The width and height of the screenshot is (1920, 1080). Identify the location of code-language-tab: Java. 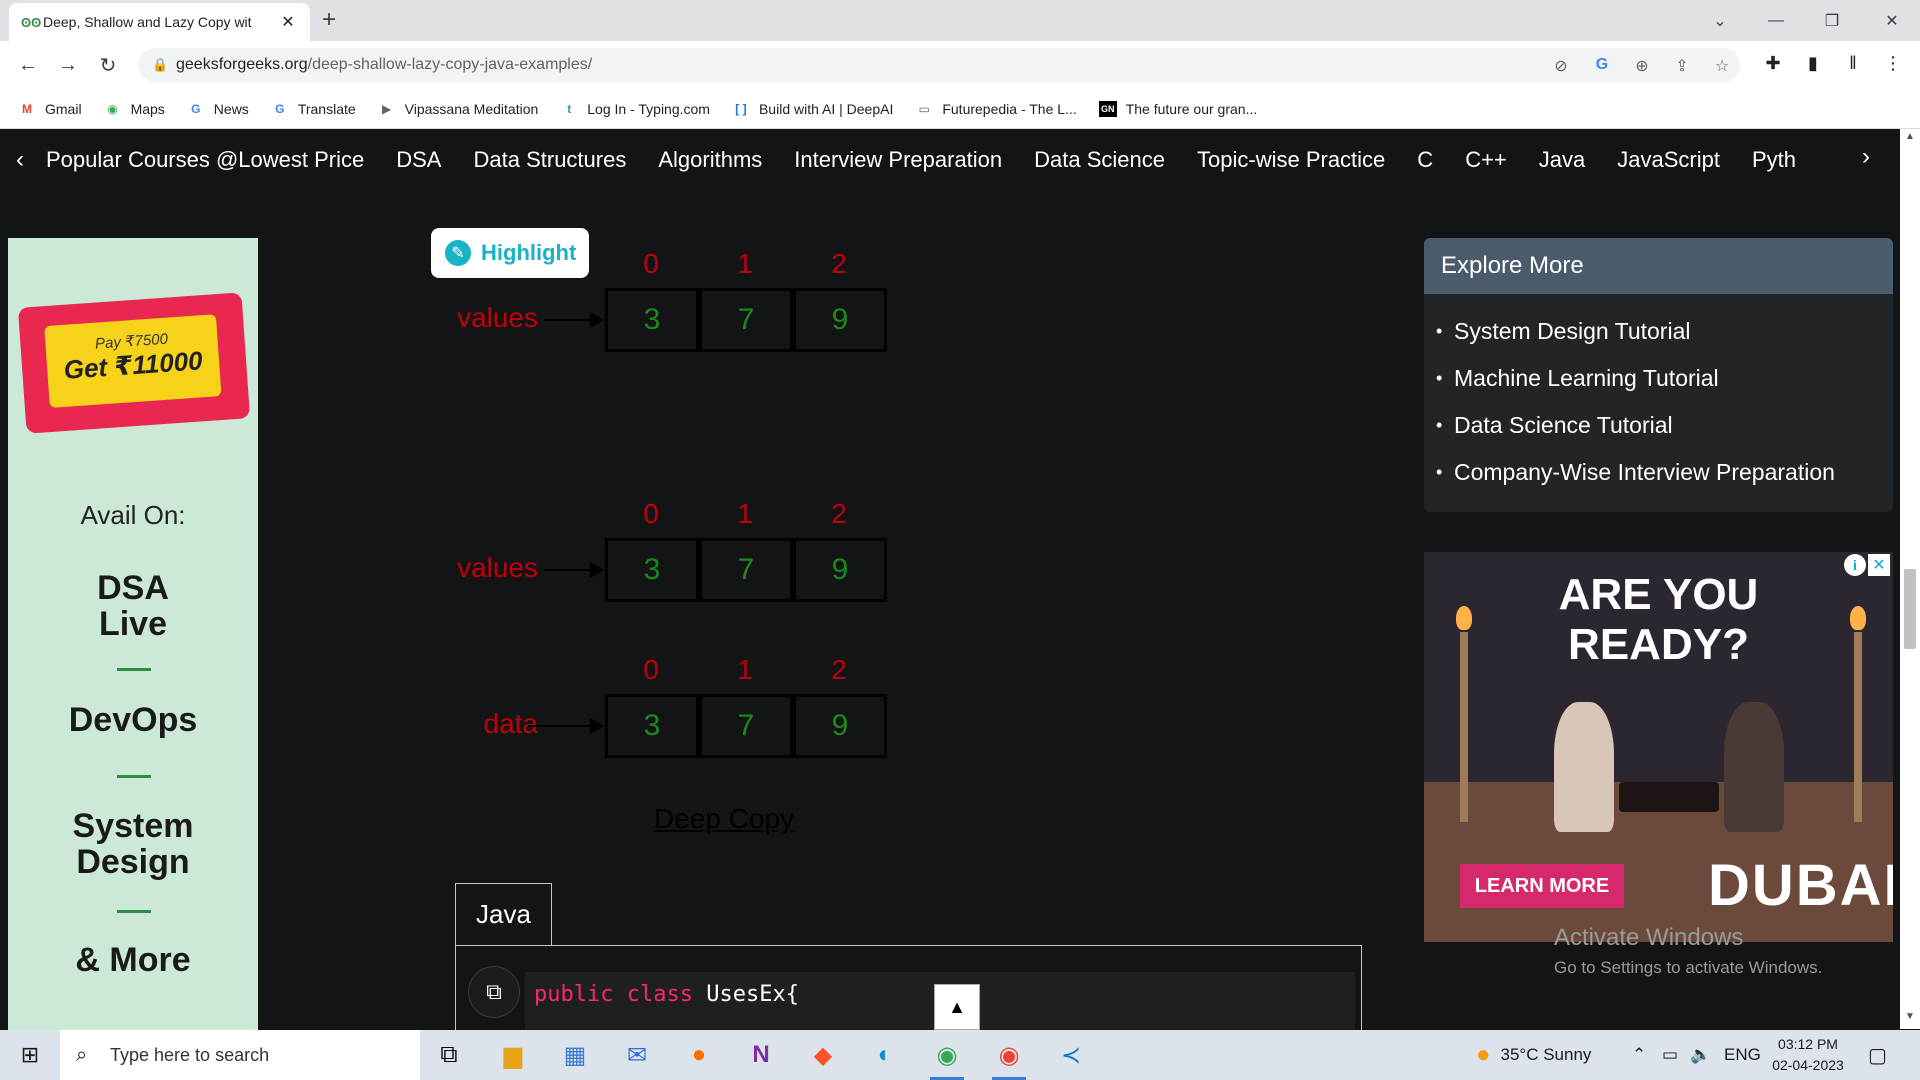
(503, 914).